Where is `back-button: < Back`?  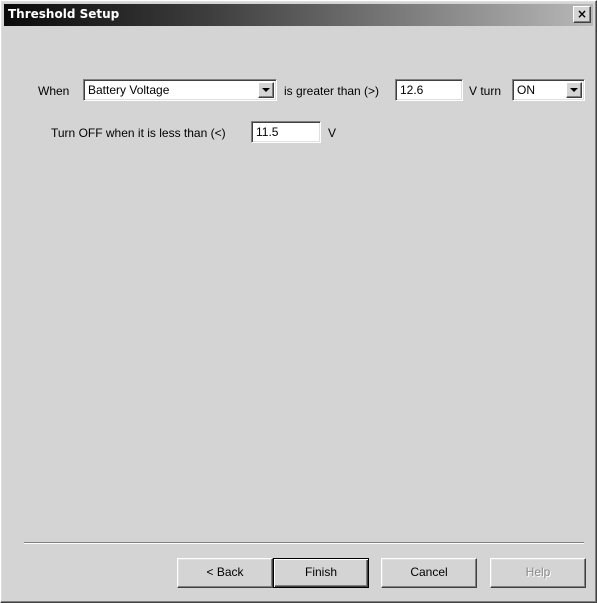 back-button: < Back is located at coordinates (225, 573).